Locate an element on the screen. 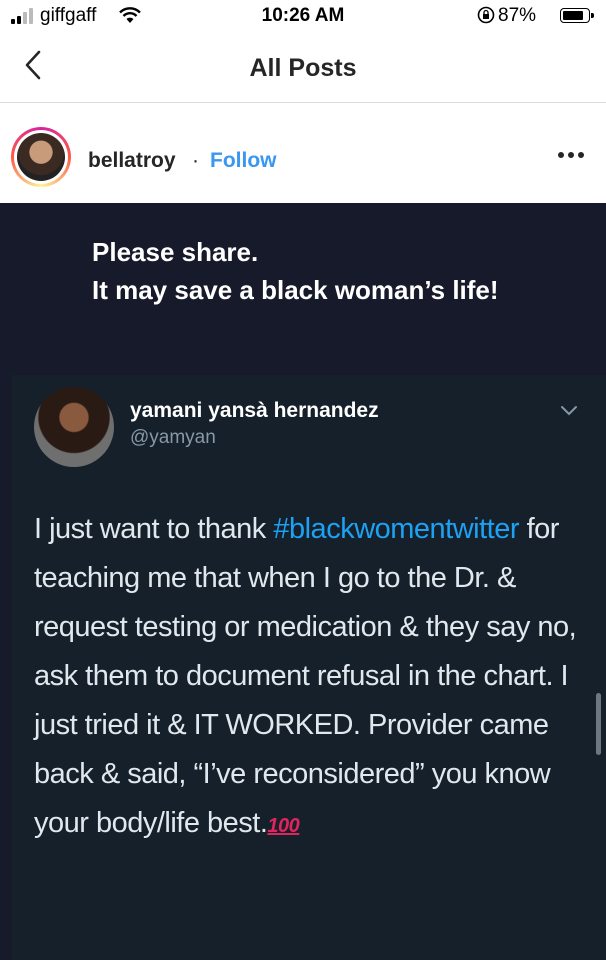 The image size is (606, 960). page-title: All Posts is located at coordinates (303, 68).